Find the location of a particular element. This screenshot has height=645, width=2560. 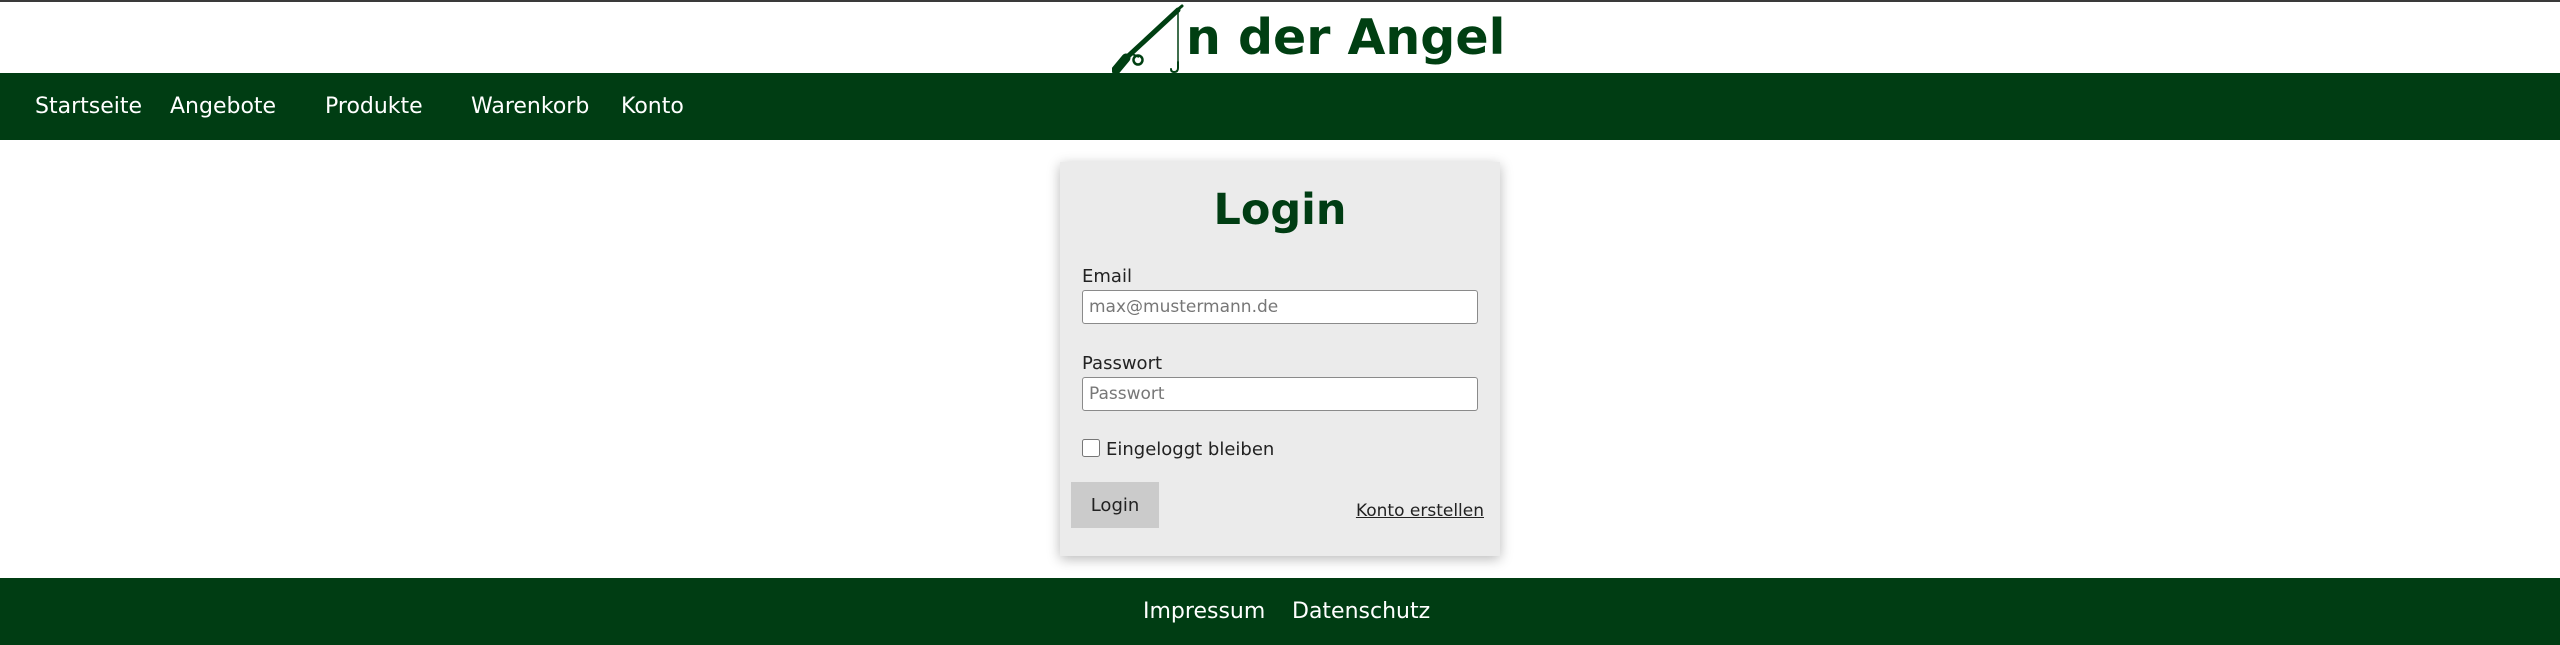

remember-me-checkbox is located at coordinates (1091, 448).